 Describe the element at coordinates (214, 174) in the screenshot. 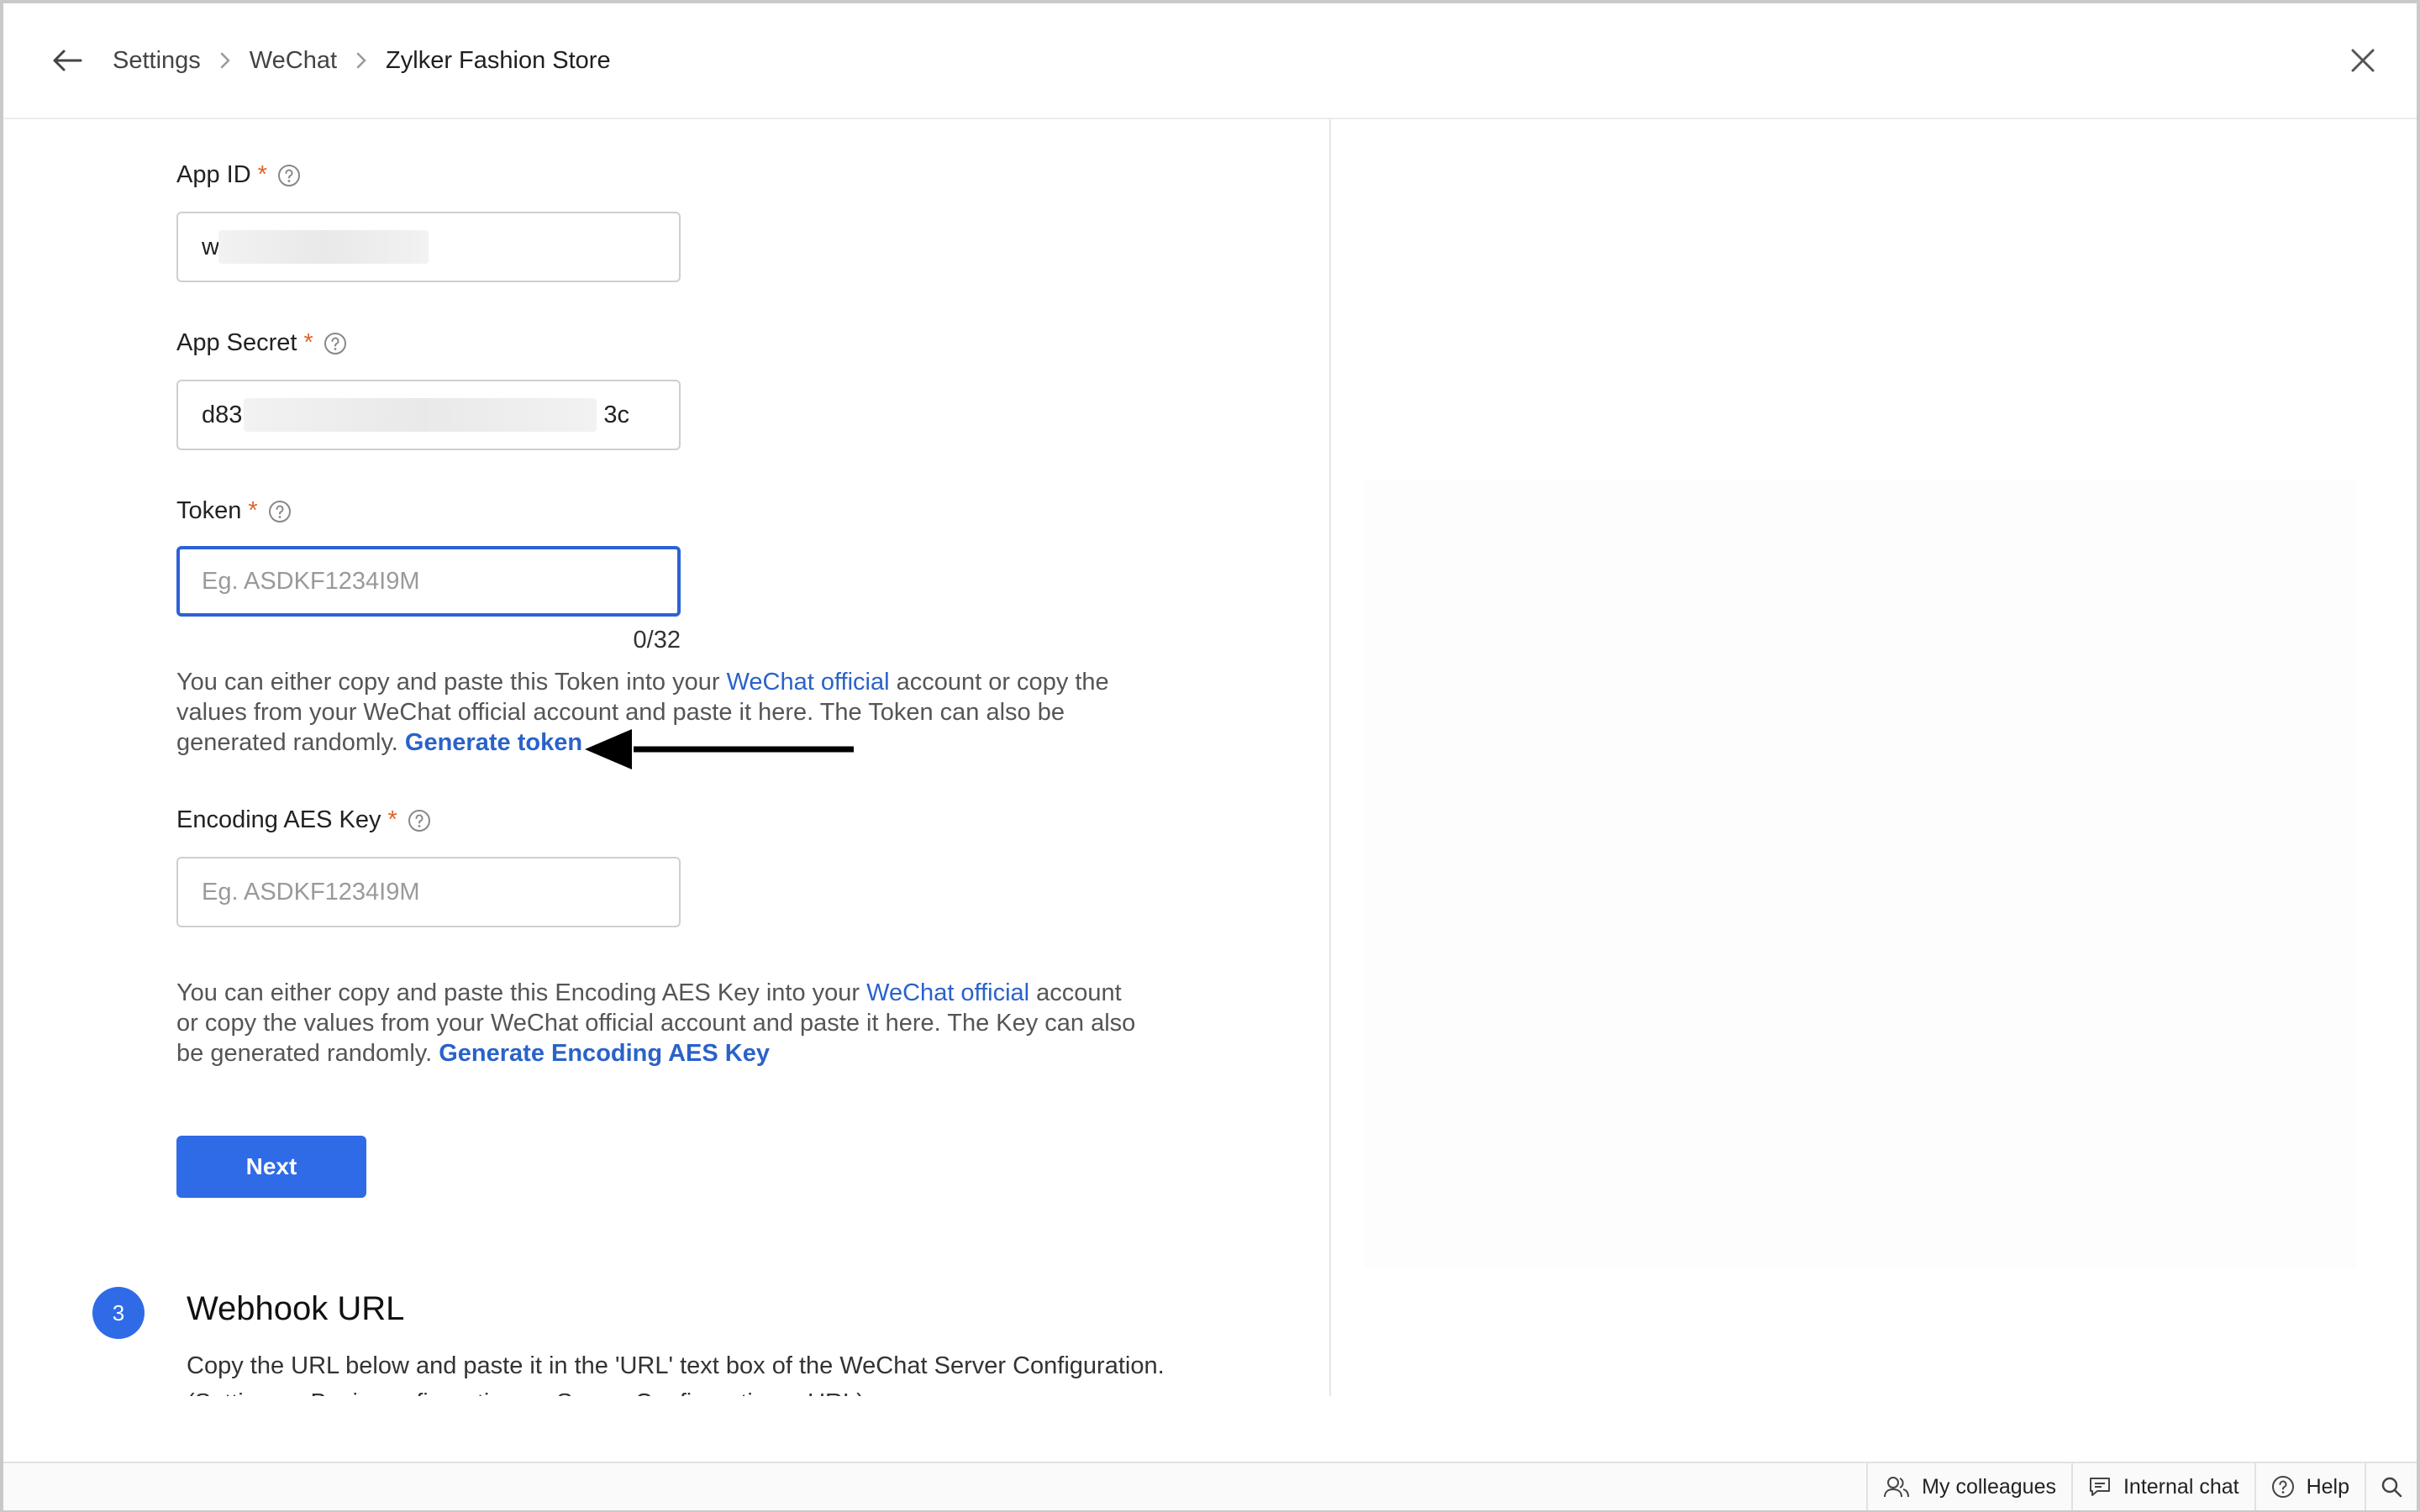

I see `app-id-label-text: App ID` at that location.